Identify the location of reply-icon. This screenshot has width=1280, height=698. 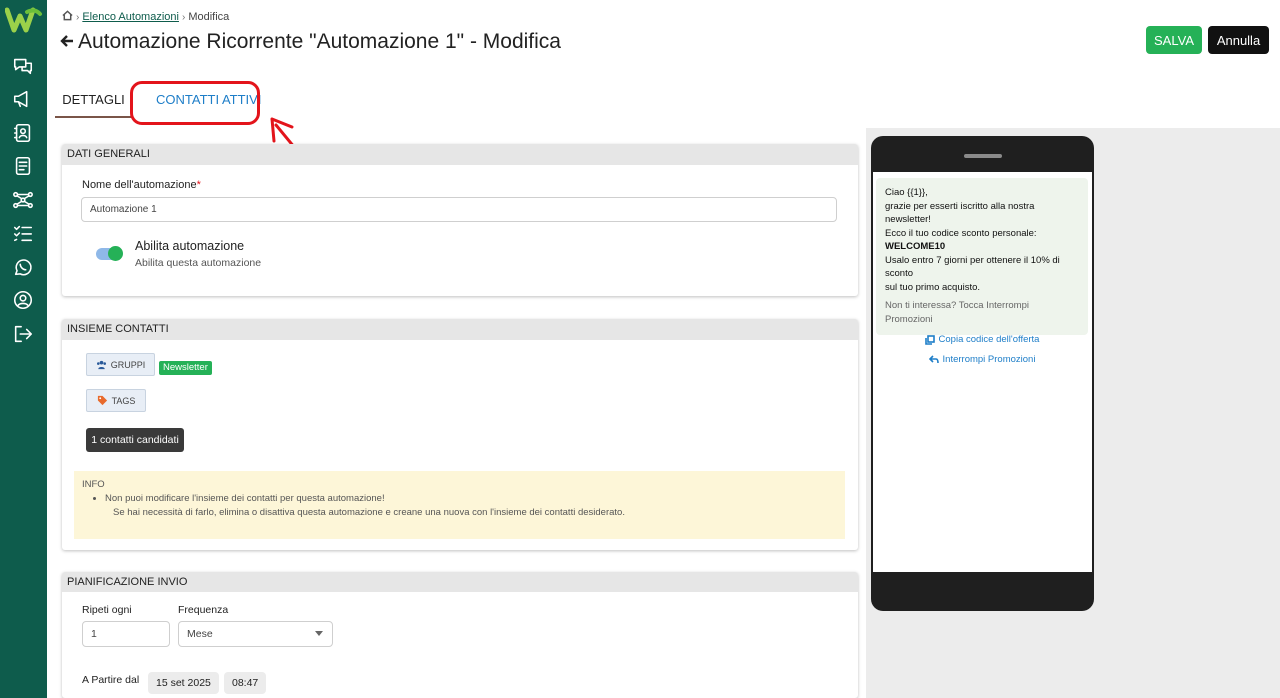
(933, 359).